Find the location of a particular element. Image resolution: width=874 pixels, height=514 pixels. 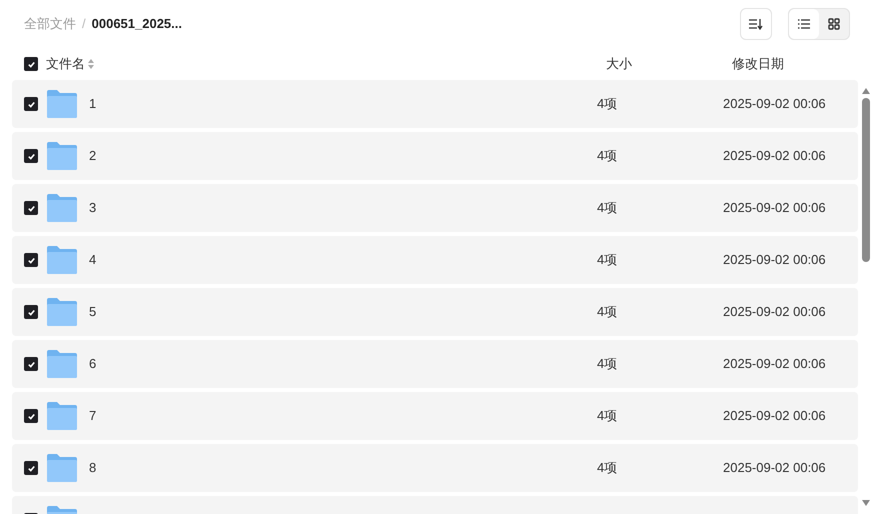

folder-name: 6 is located at coordinates (93, 364).